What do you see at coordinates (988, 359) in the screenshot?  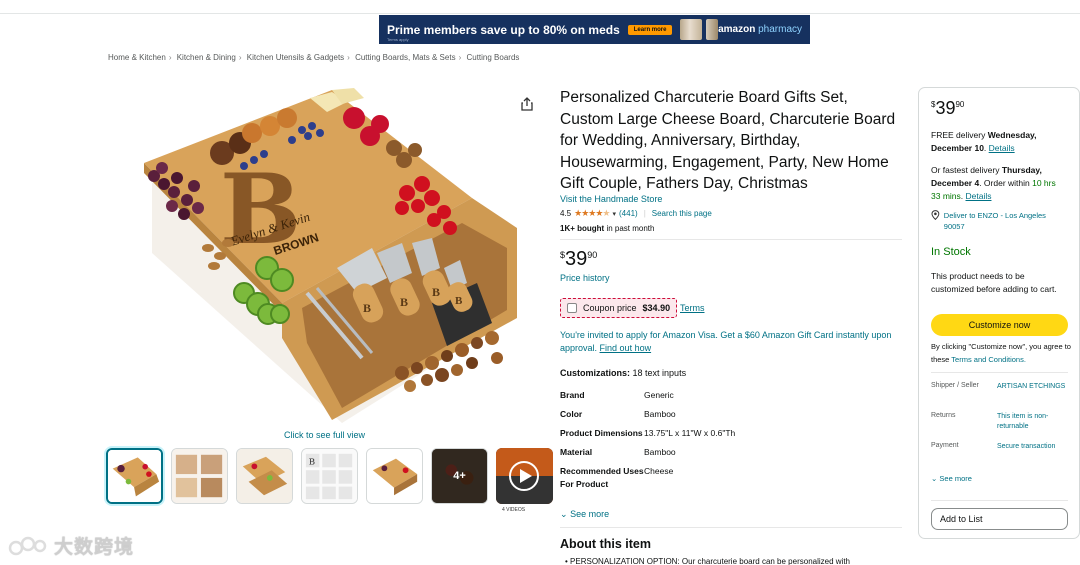 I see `terms-and-conditions-link: Terms and Conditions.` at bounding box center [988, 359].